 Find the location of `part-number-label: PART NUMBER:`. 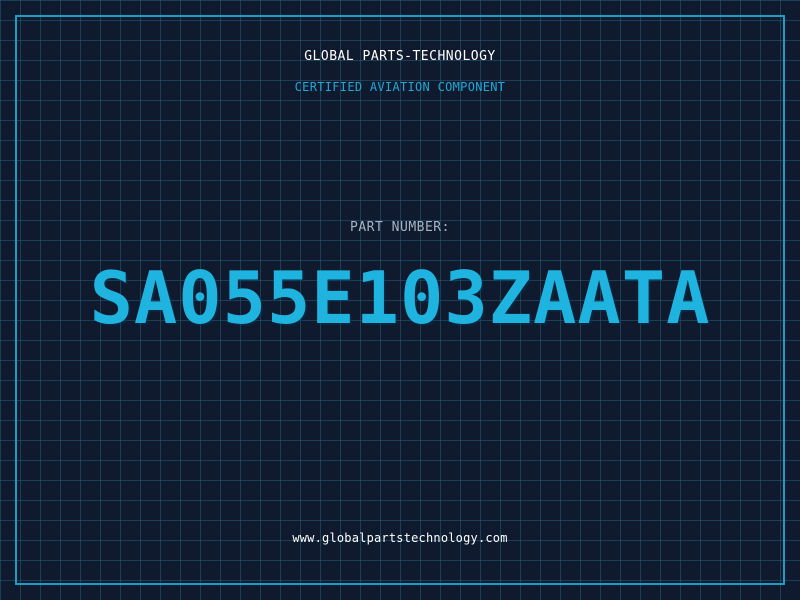

part-number-label: PART NUMBER: is located at coordinates (400, 227).